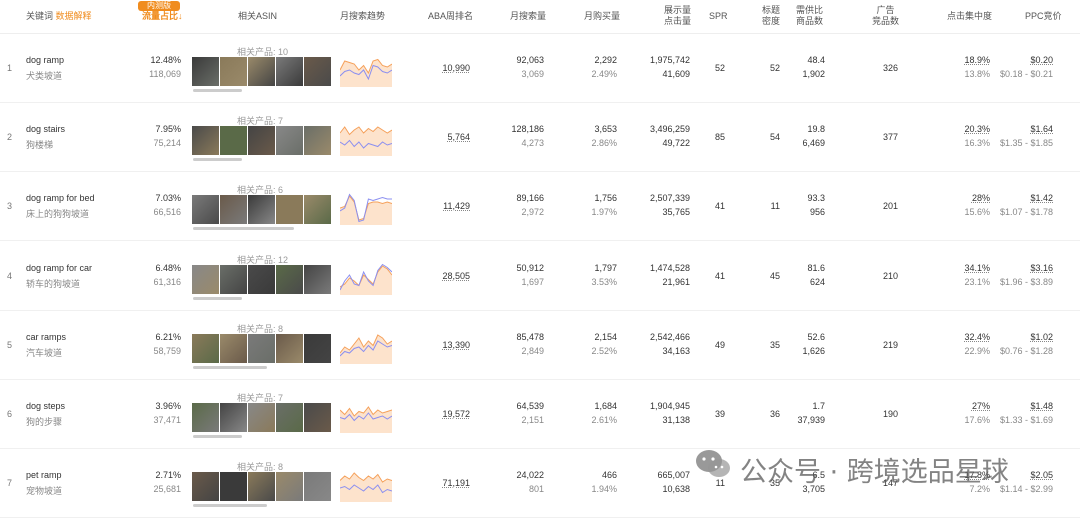 The height and width of the screenshot is (518, 1080). What do you see at coordinates (969, 16) in the screenshot?
I see `header-click-concentration: 点击集中度` at bounding box center [969, 16].